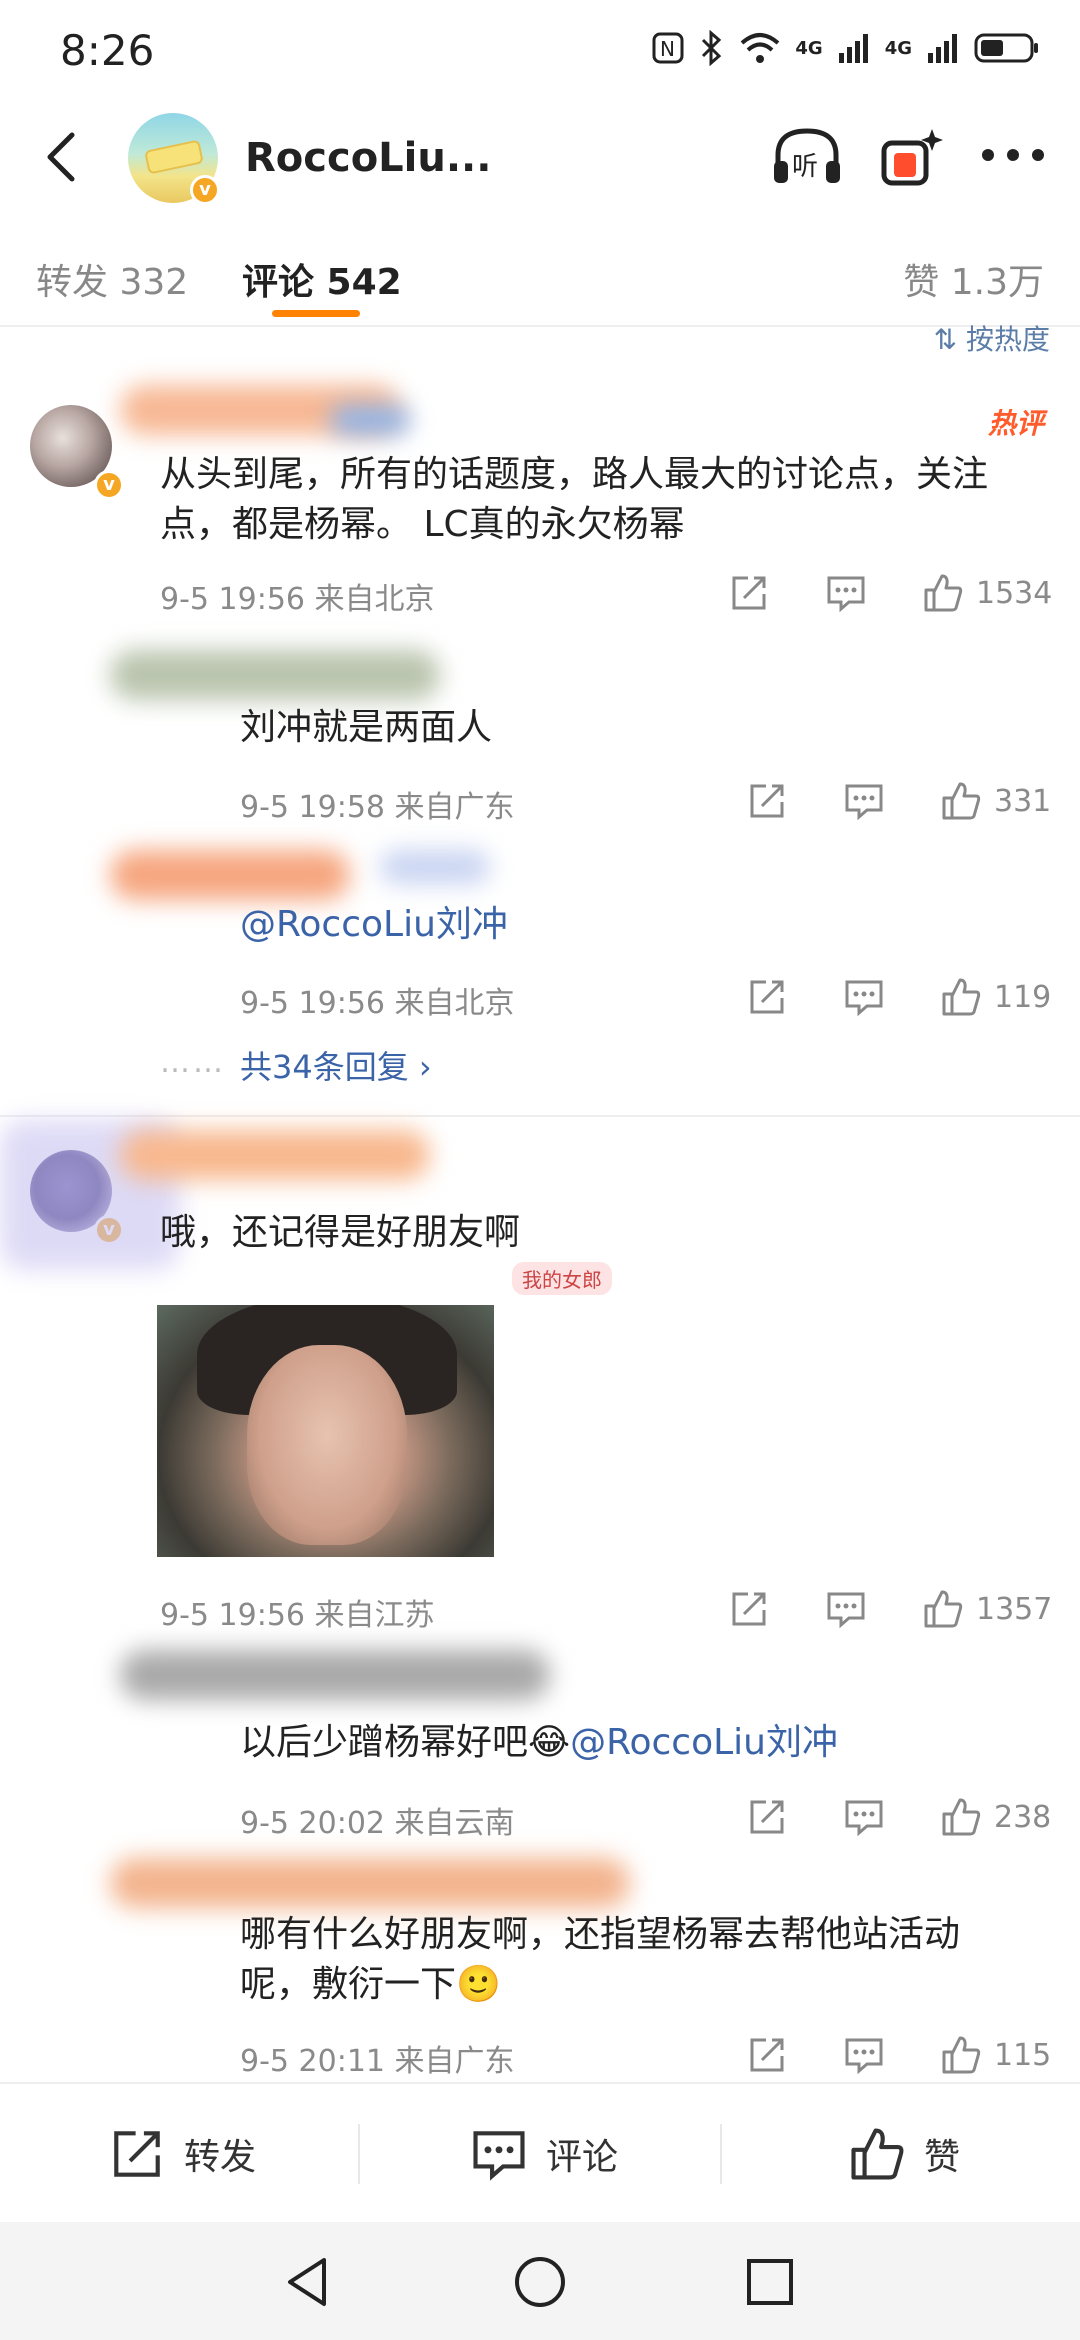 This screenshot has height=2340, width=1080. Describe the element at coordinates (540, 271) in the screenshot. I see `tabs-bar: 转发 332 评论 542 赞 1.3万` at that location.